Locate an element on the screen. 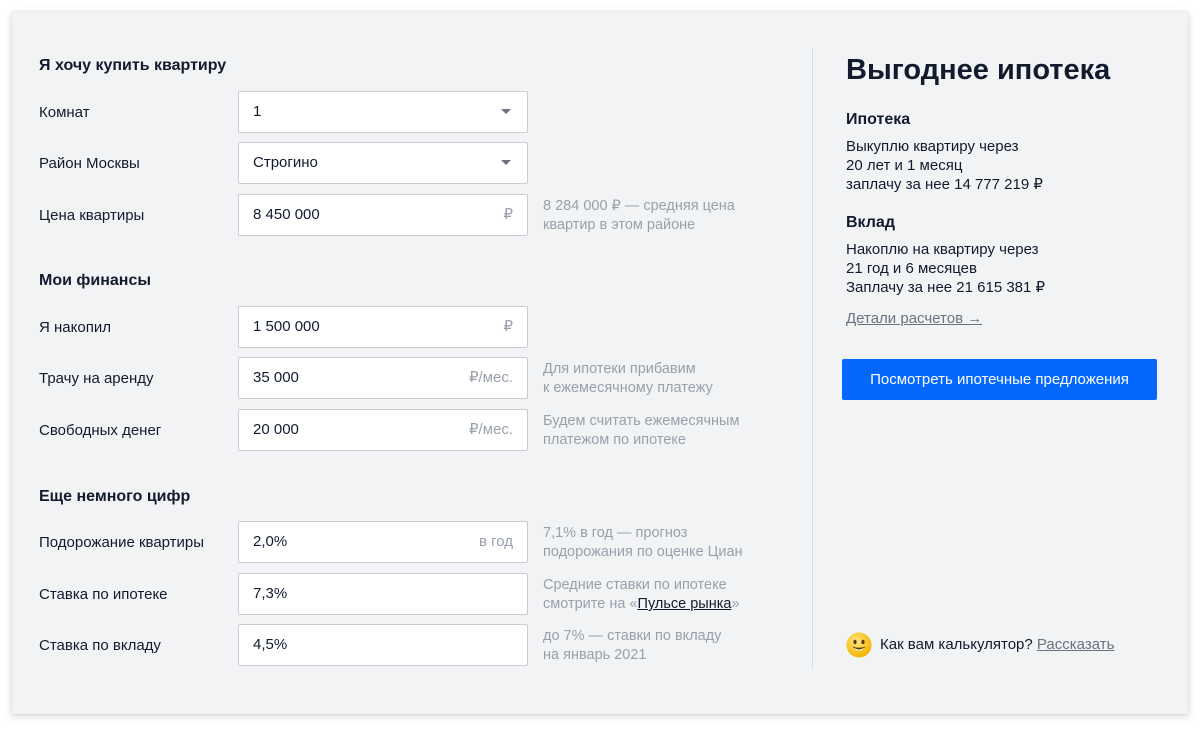 The image size is (1200, 730). price-hint-line2: квартир в этом районе is located at coordinates (619, 225).